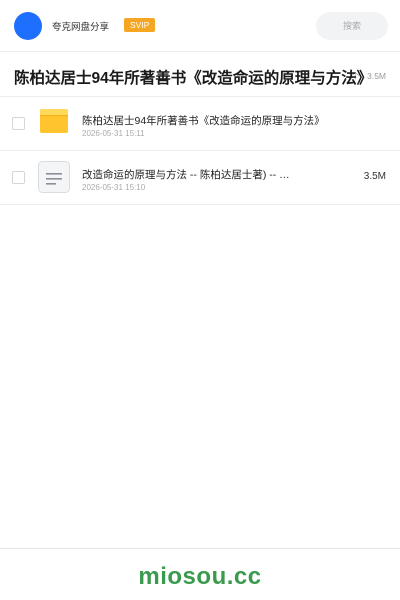 The width and height of the screenshot is (400, 600). Describe the element at coordinates (352, 26) in the screenshot. I see `search-input` at that location.